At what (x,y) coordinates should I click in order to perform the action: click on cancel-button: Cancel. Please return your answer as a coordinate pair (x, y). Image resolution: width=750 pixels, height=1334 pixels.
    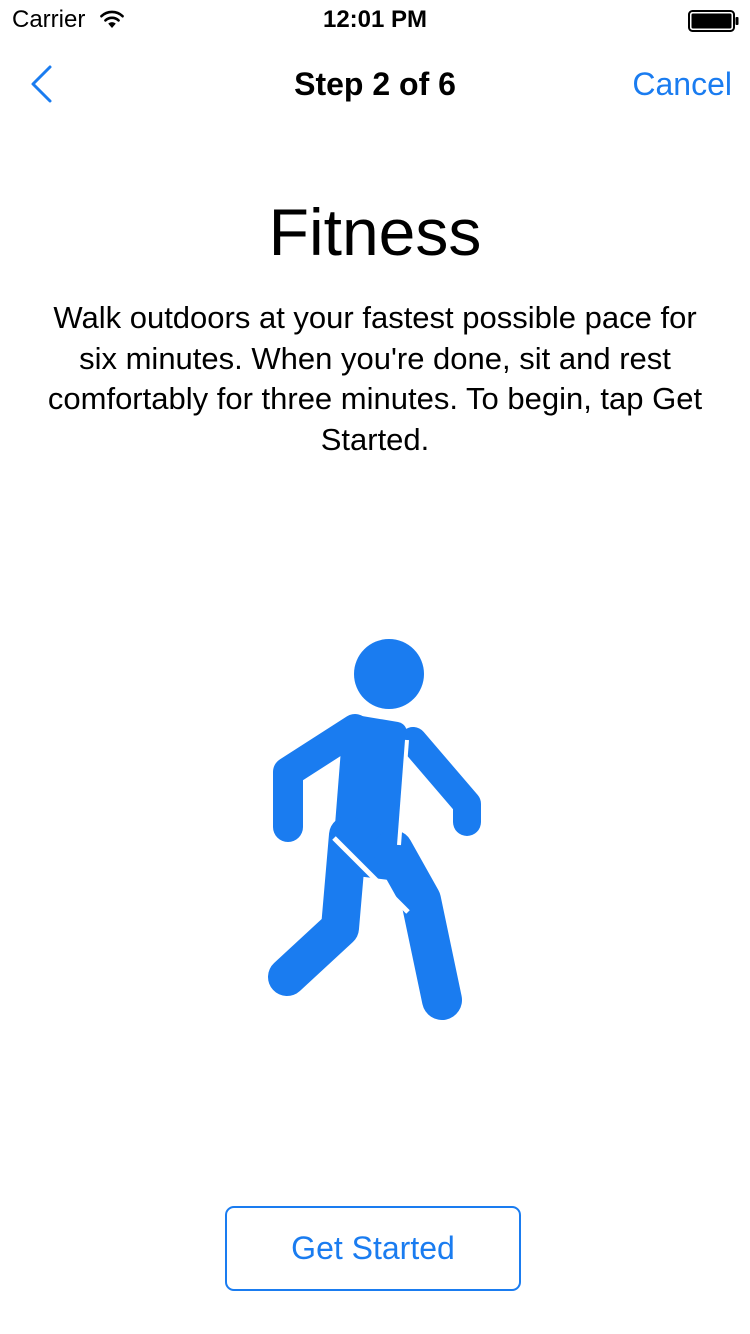
    Looking at the image, I should click on (682, 84).